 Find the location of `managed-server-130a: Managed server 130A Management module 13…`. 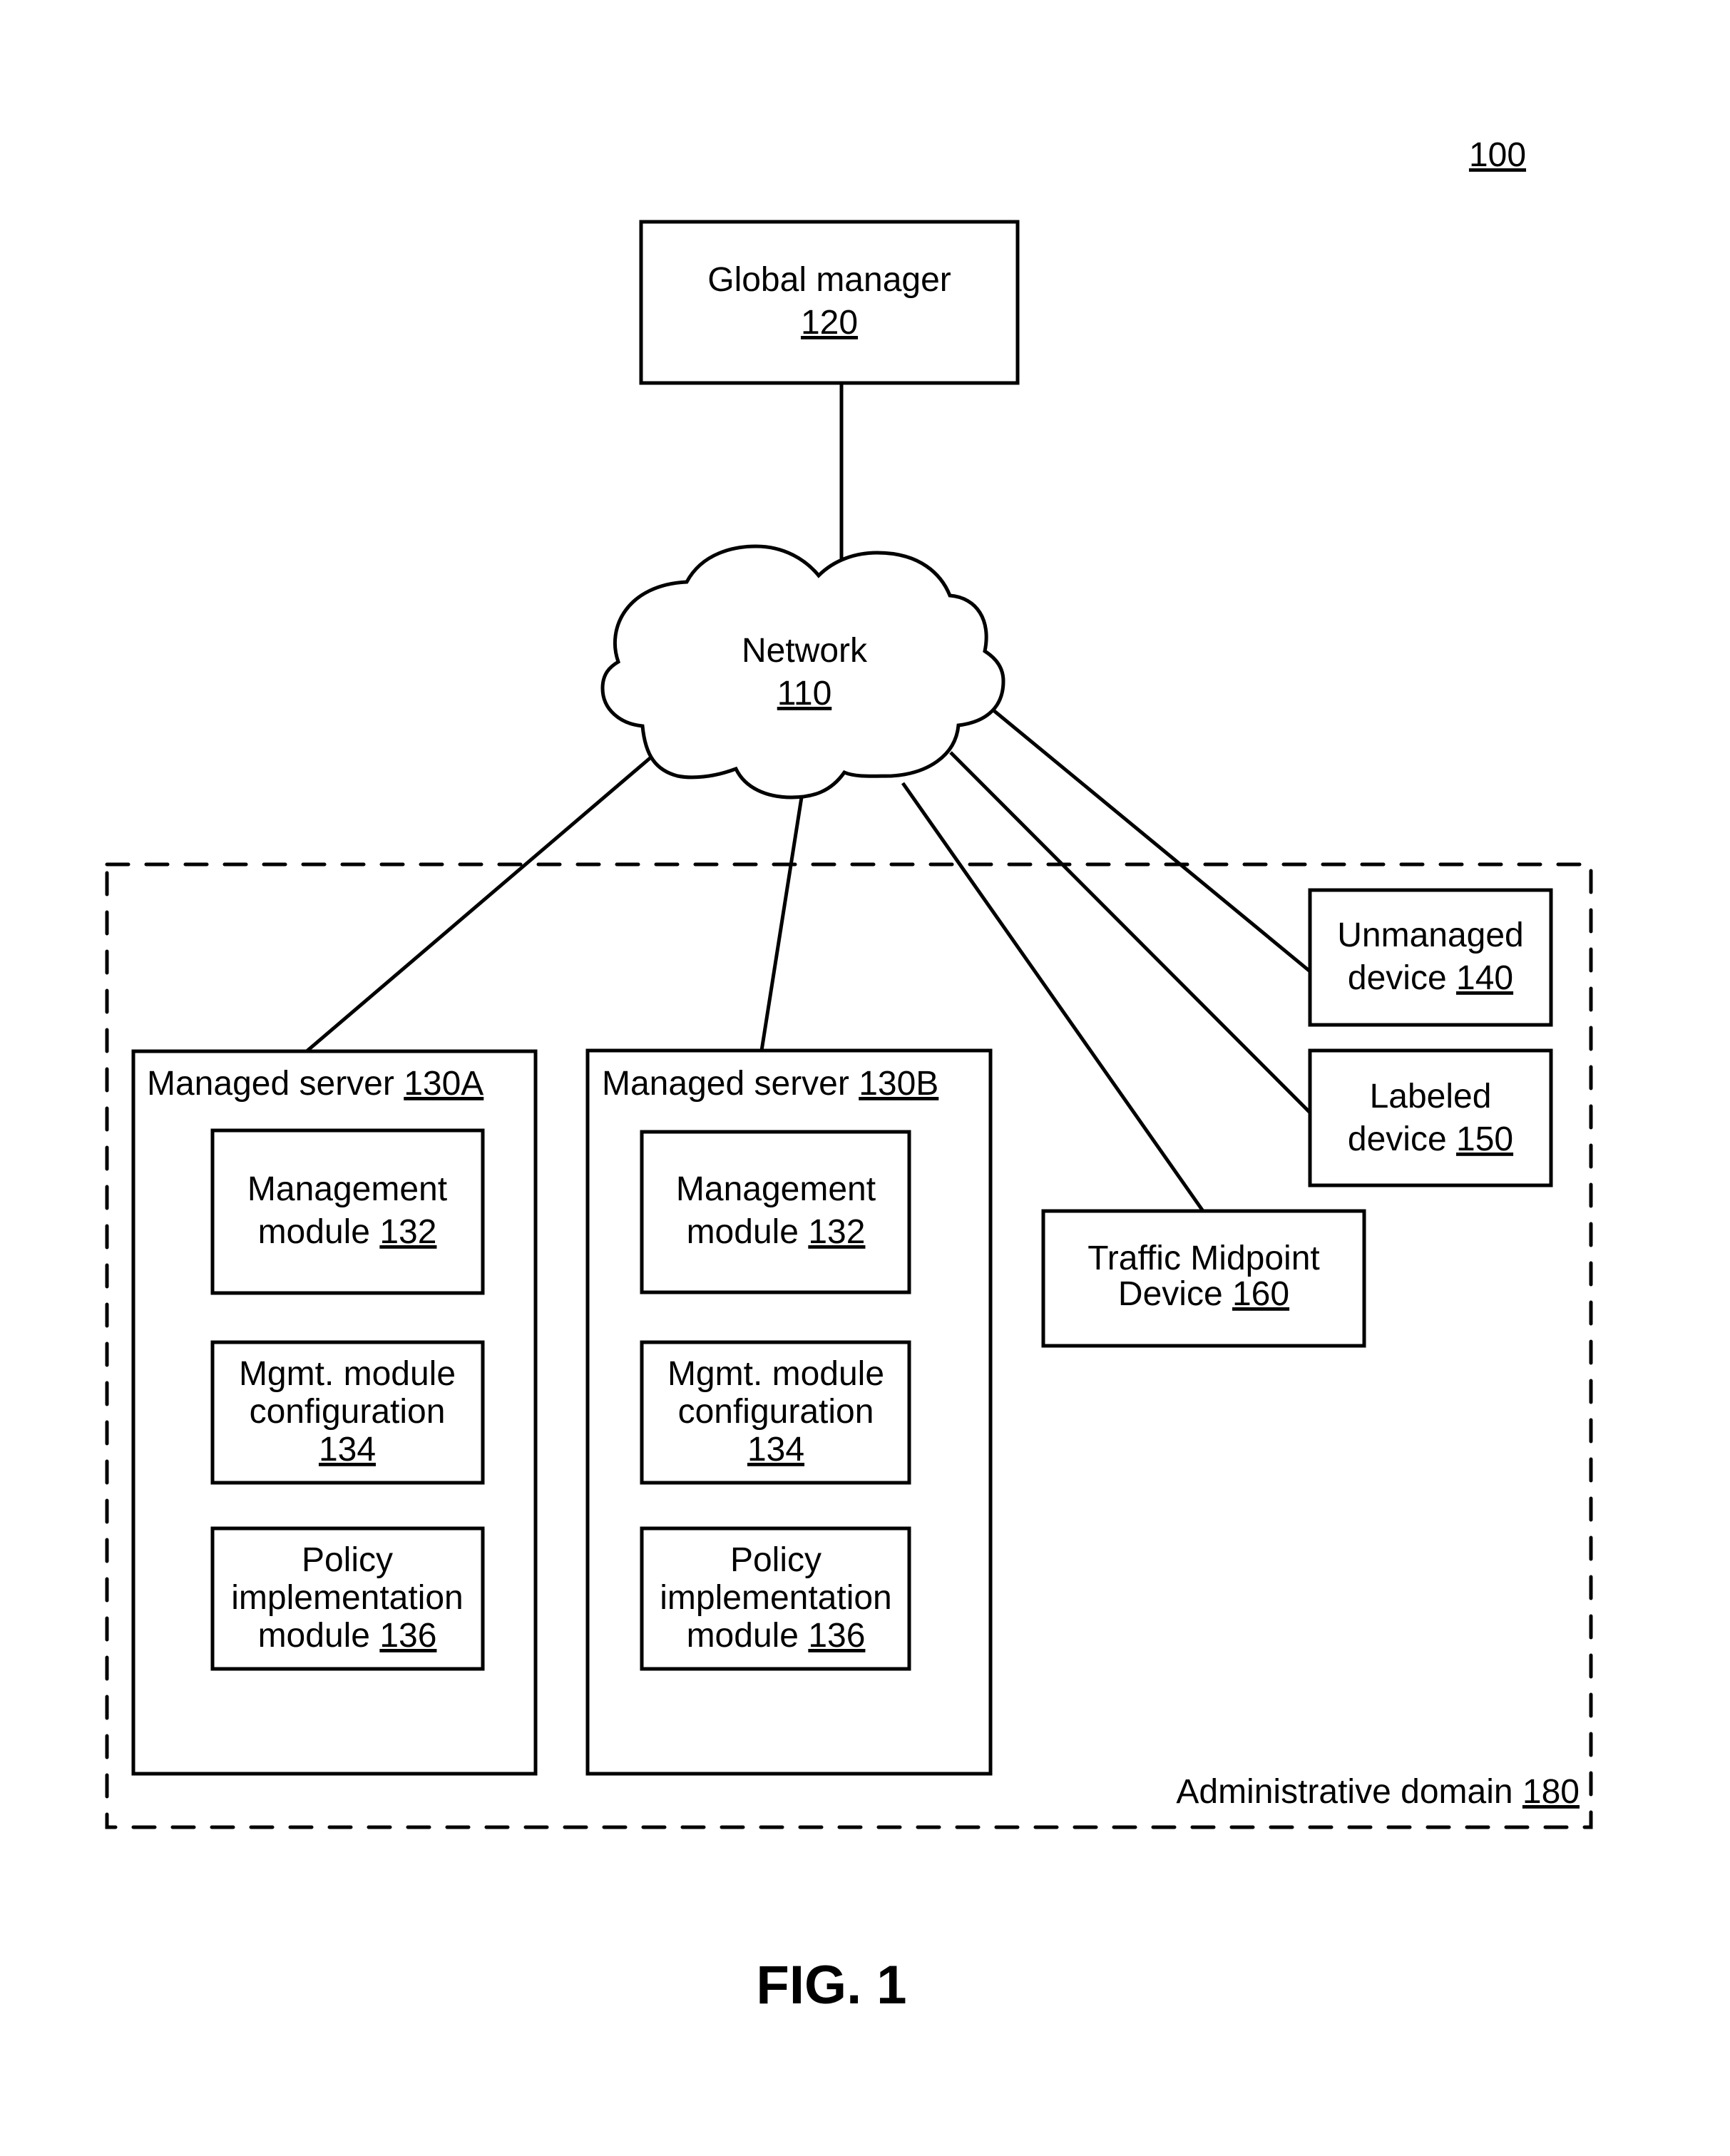

managed-server-130a: Managed server 130A Management module 13… is located at coordinates (334, 1412).